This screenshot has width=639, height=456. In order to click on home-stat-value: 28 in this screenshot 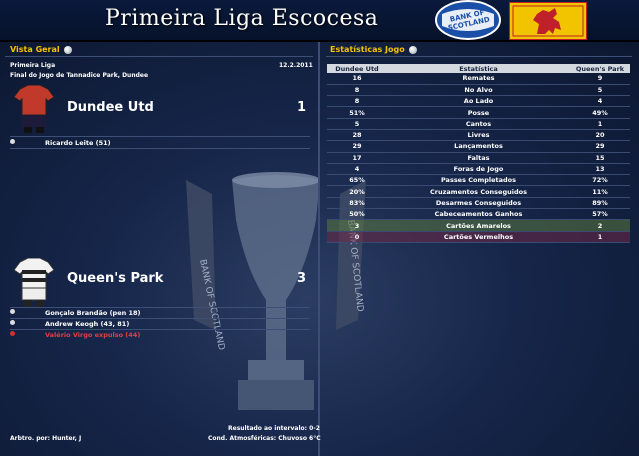, I will do `click(357, 135)`.